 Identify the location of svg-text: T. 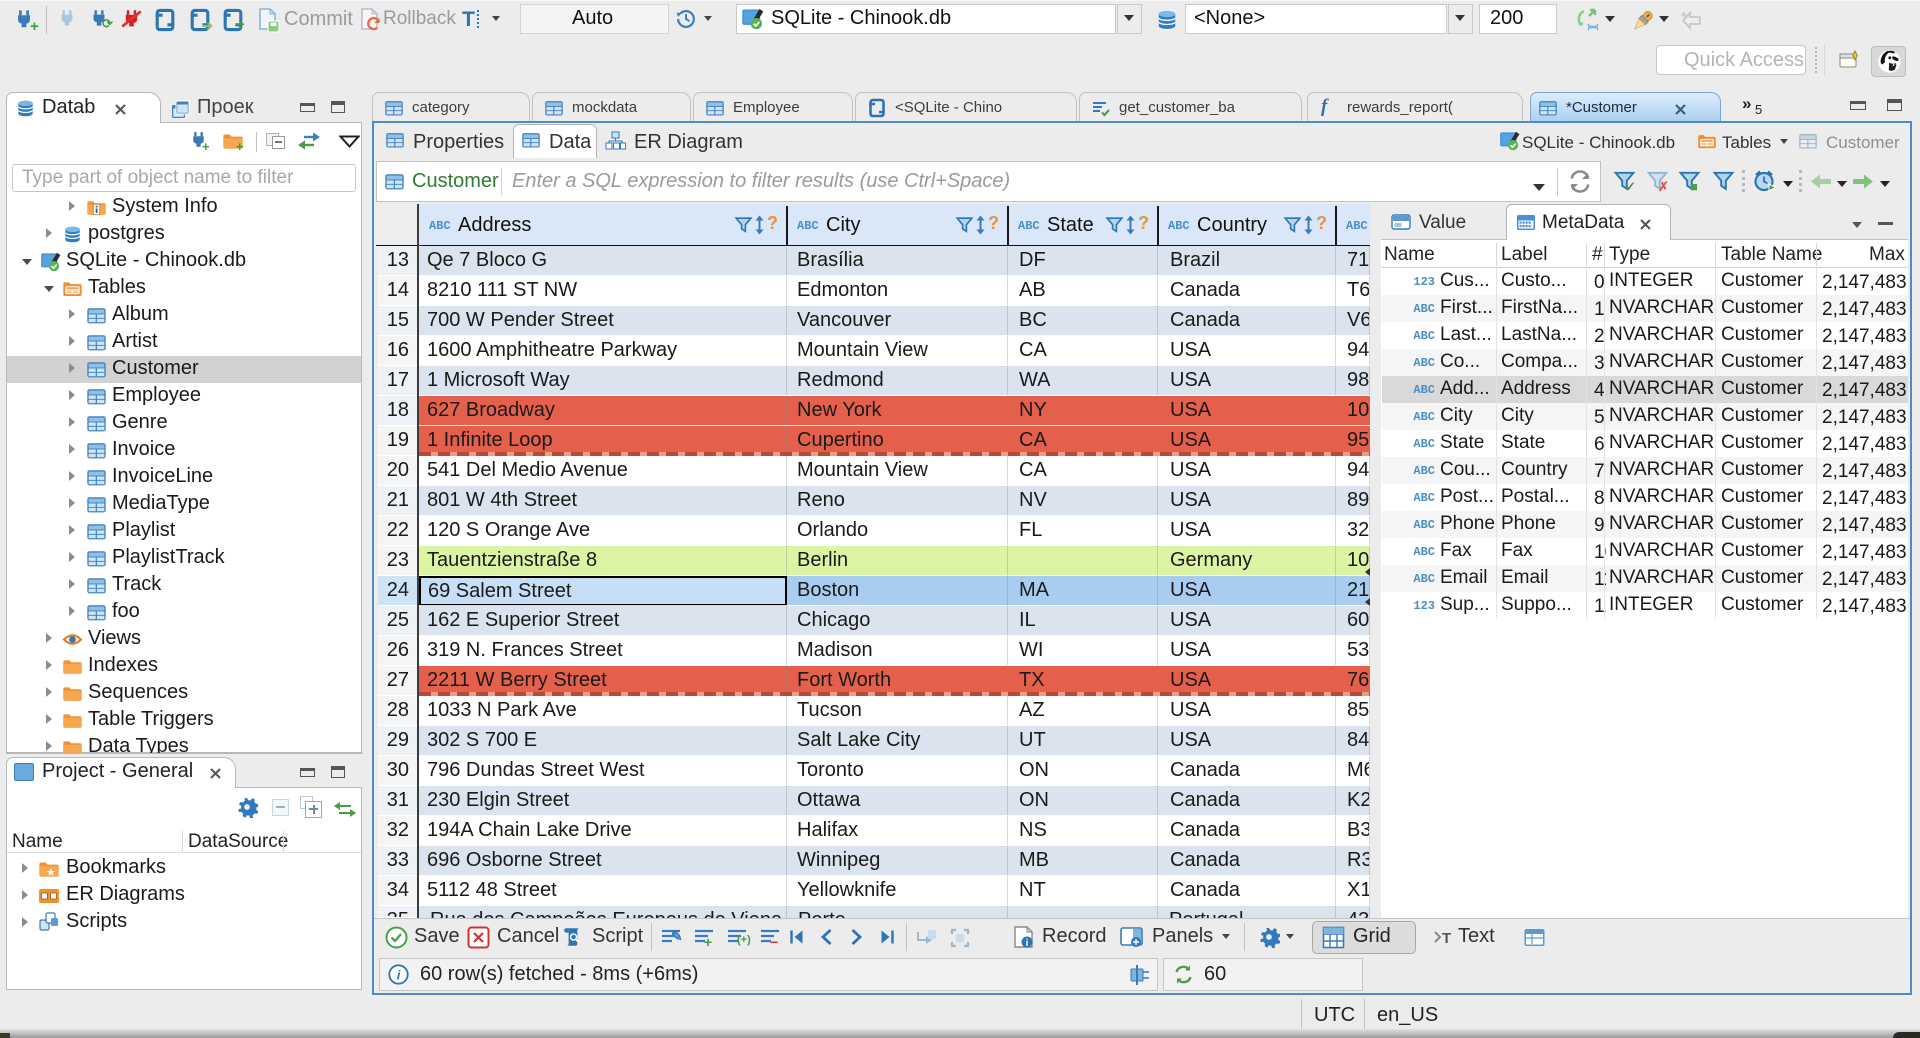
(1446, 938).